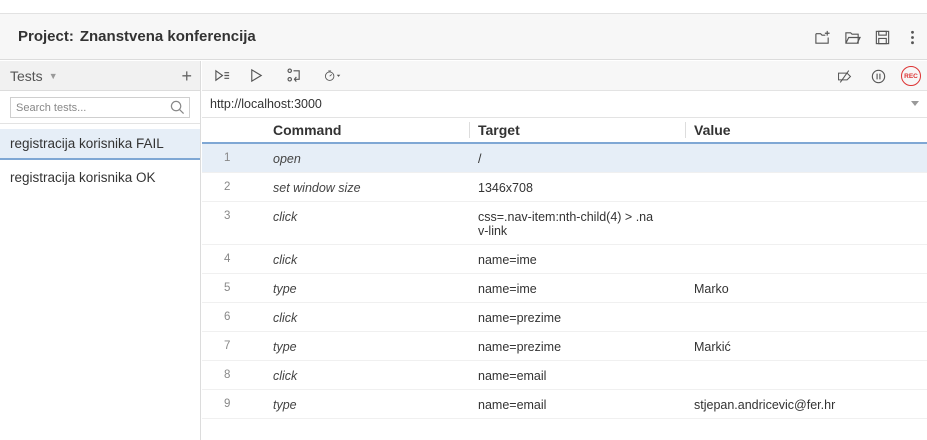  I want to click on row-command: set window size, so click(317, 188).